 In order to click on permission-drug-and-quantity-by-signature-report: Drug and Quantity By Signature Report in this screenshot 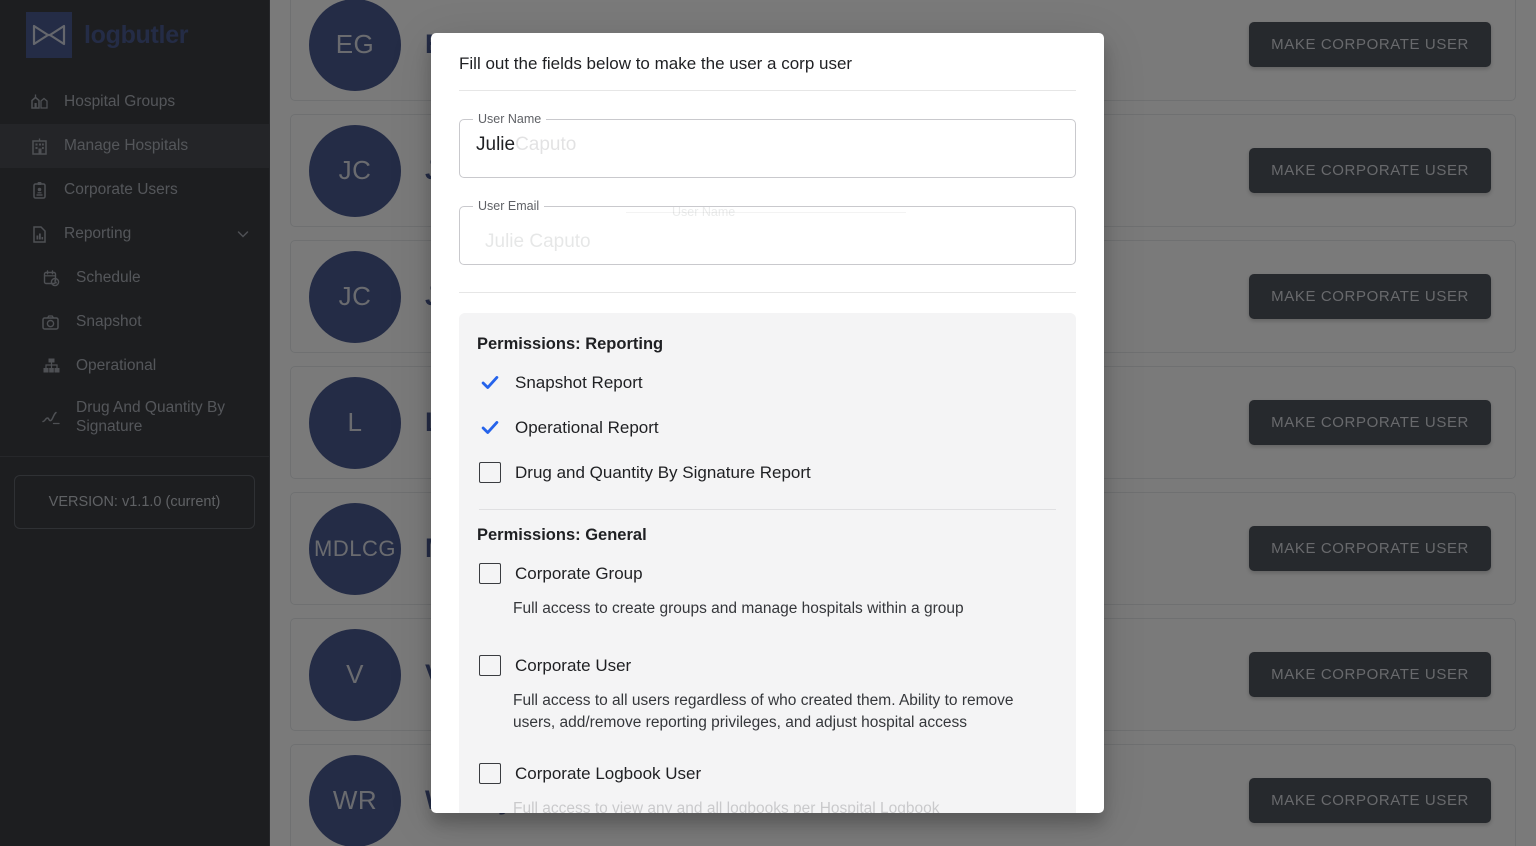, I will do `click(767, 472)`.